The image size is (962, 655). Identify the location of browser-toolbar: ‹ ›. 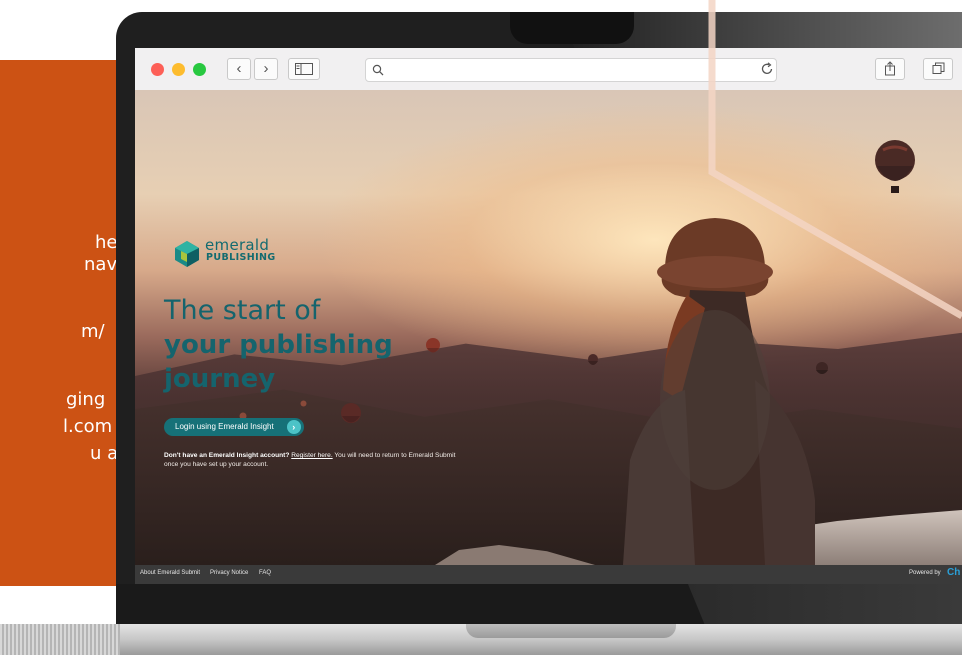
(548, 69).